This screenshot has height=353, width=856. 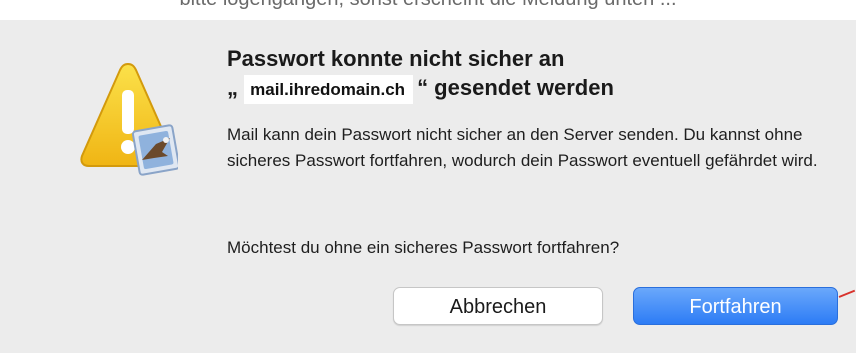 I want to click on title-quote-open: „, so click(x=232, y=87).